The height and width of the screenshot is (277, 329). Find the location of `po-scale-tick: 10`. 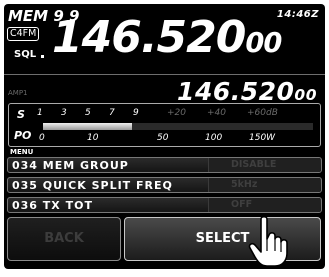

po-scale-tick: 10 is located at coordinates (93, 138).